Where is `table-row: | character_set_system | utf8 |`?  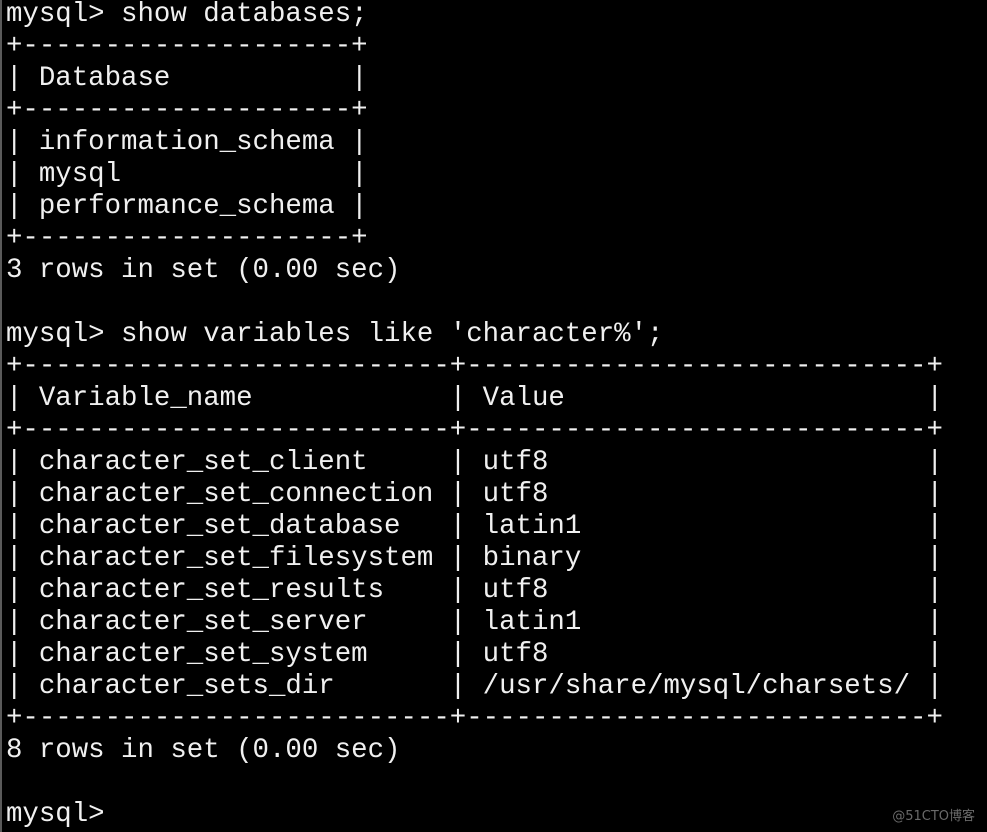
table-row: | character_set_system | utf8 | is located at coordinates (474, 654).